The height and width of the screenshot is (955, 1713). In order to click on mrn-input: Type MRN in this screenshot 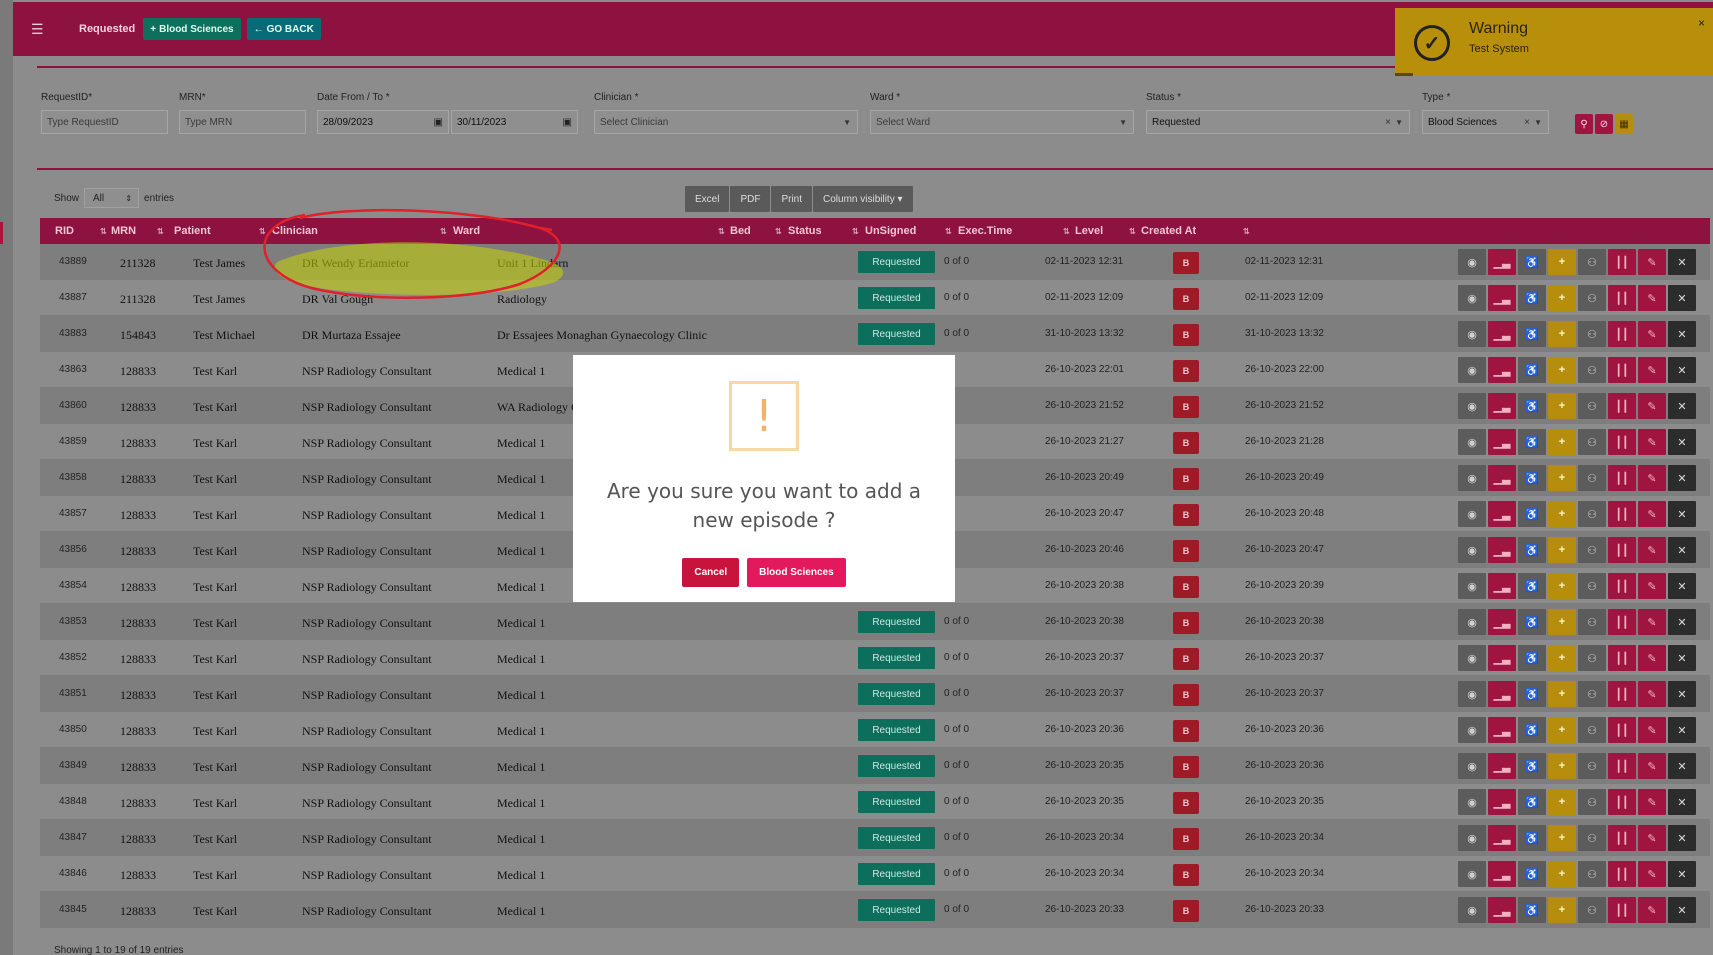, I will do `click(242, 122)`.